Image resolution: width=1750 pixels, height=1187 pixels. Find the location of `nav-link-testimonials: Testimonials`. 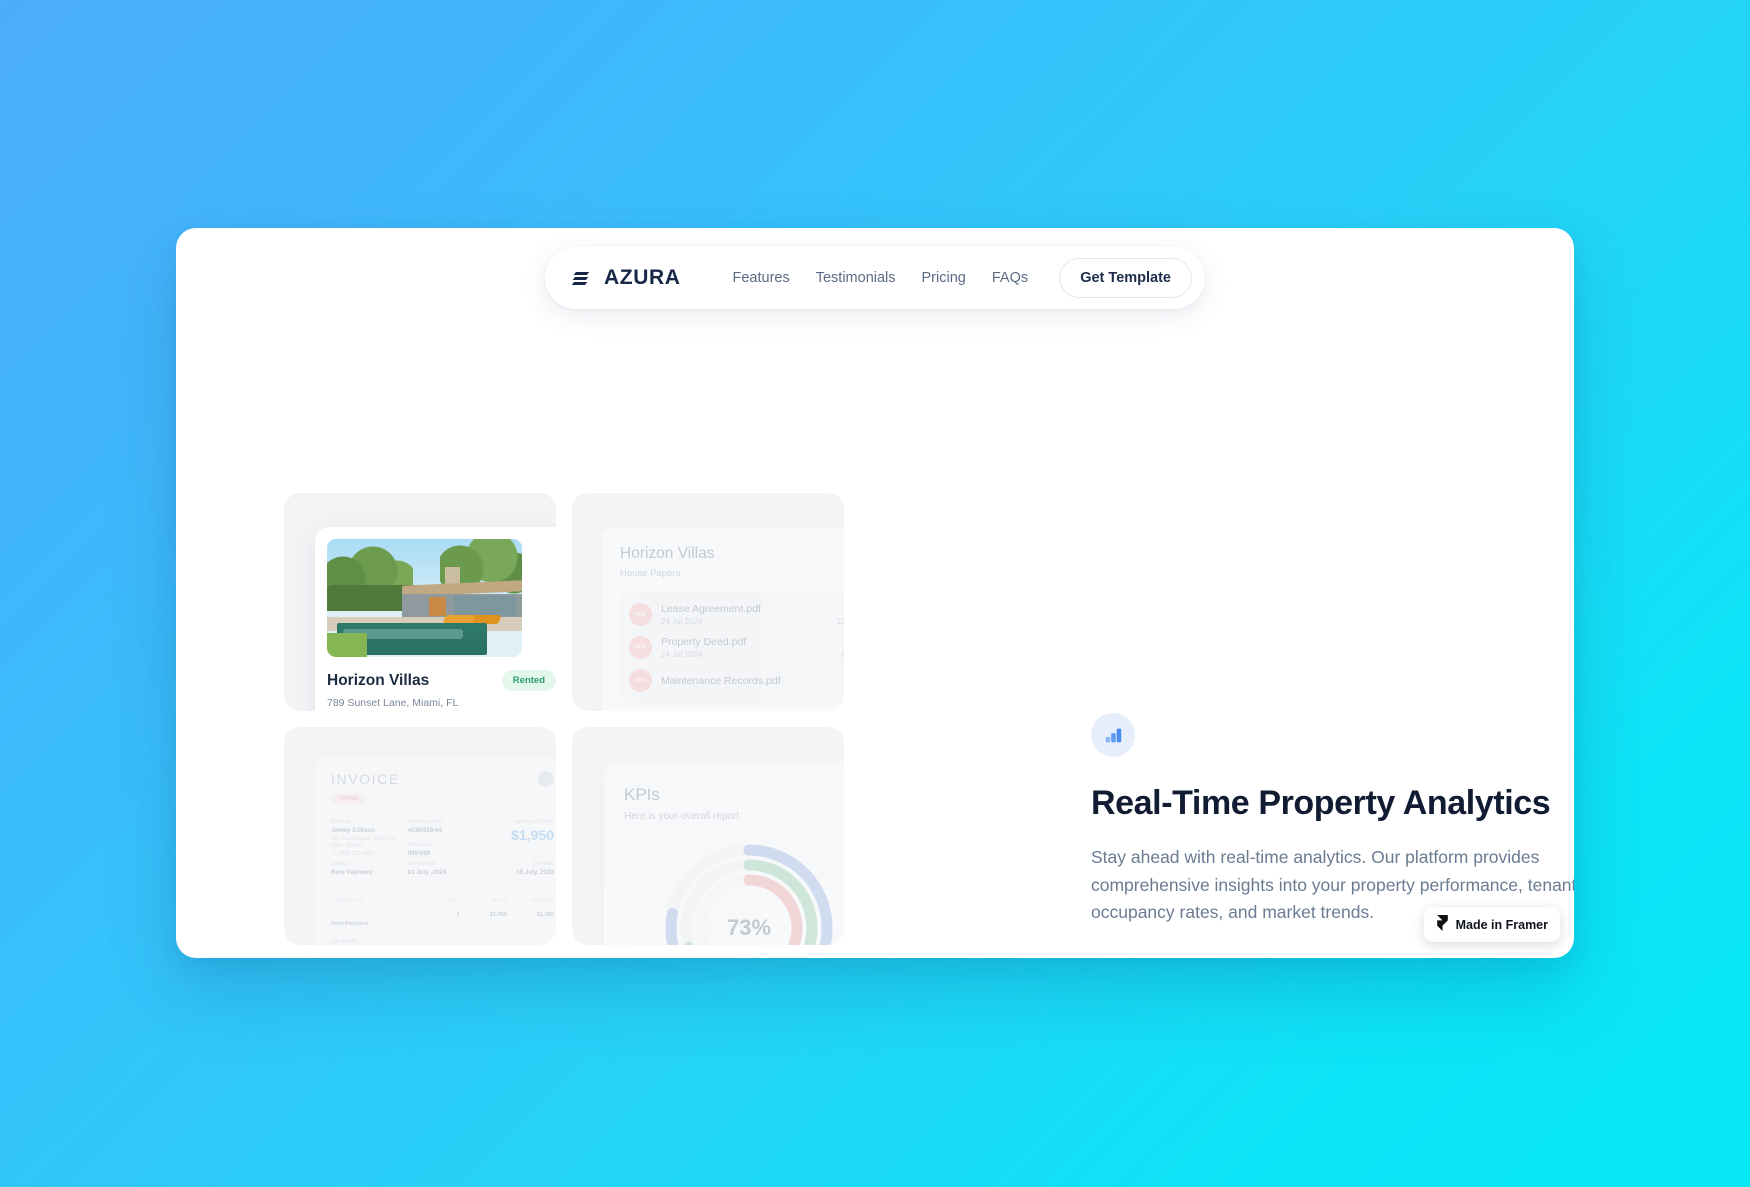

nav-link-testimonials: Testimonials is located at coordinates (856, 278).